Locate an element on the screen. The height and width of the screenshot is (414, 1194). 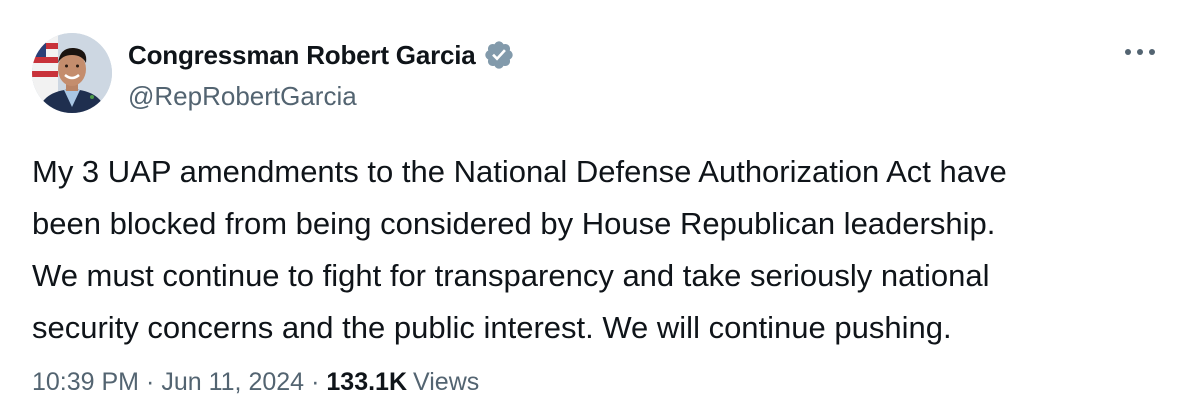
author-name-row: Congressman Robert Garcia is located at coordinates (321, 55).